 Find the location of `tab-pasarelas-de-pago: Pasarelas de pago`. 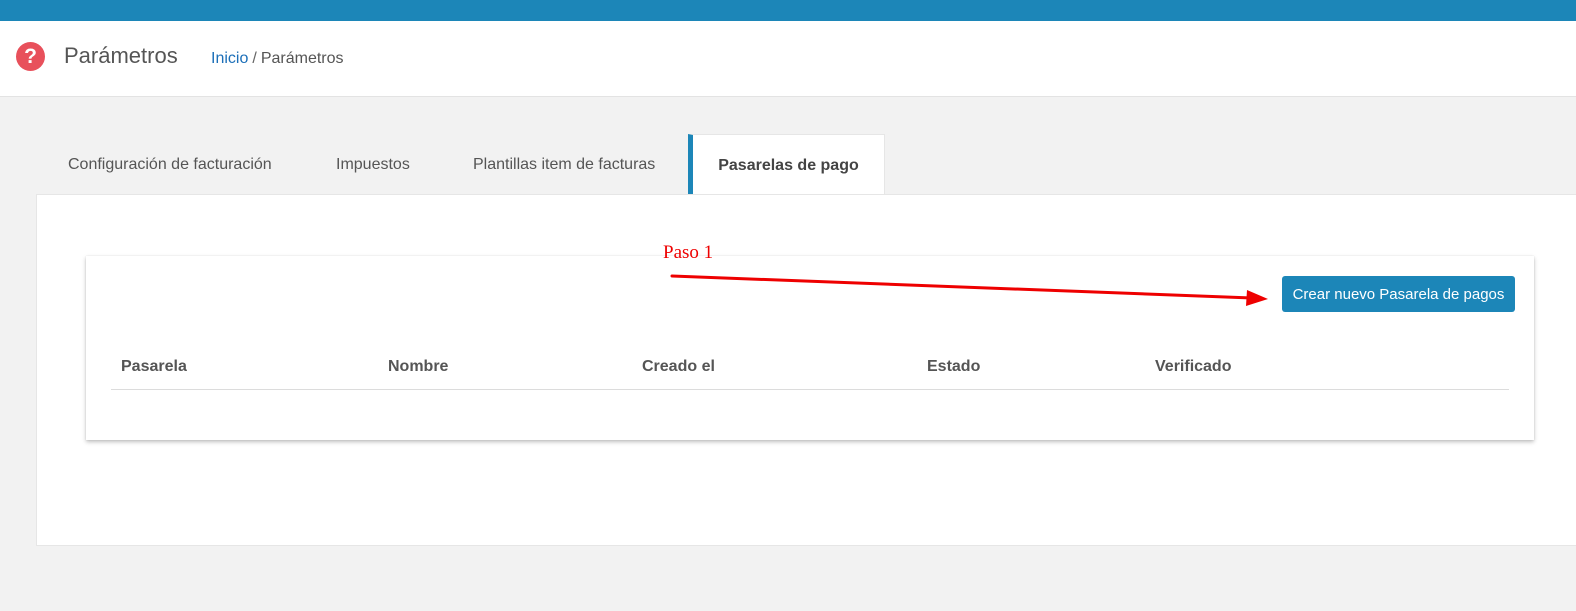

tab-pasarelas-de-pago: Pasarelas de pago is located at coordinates (786, 164).